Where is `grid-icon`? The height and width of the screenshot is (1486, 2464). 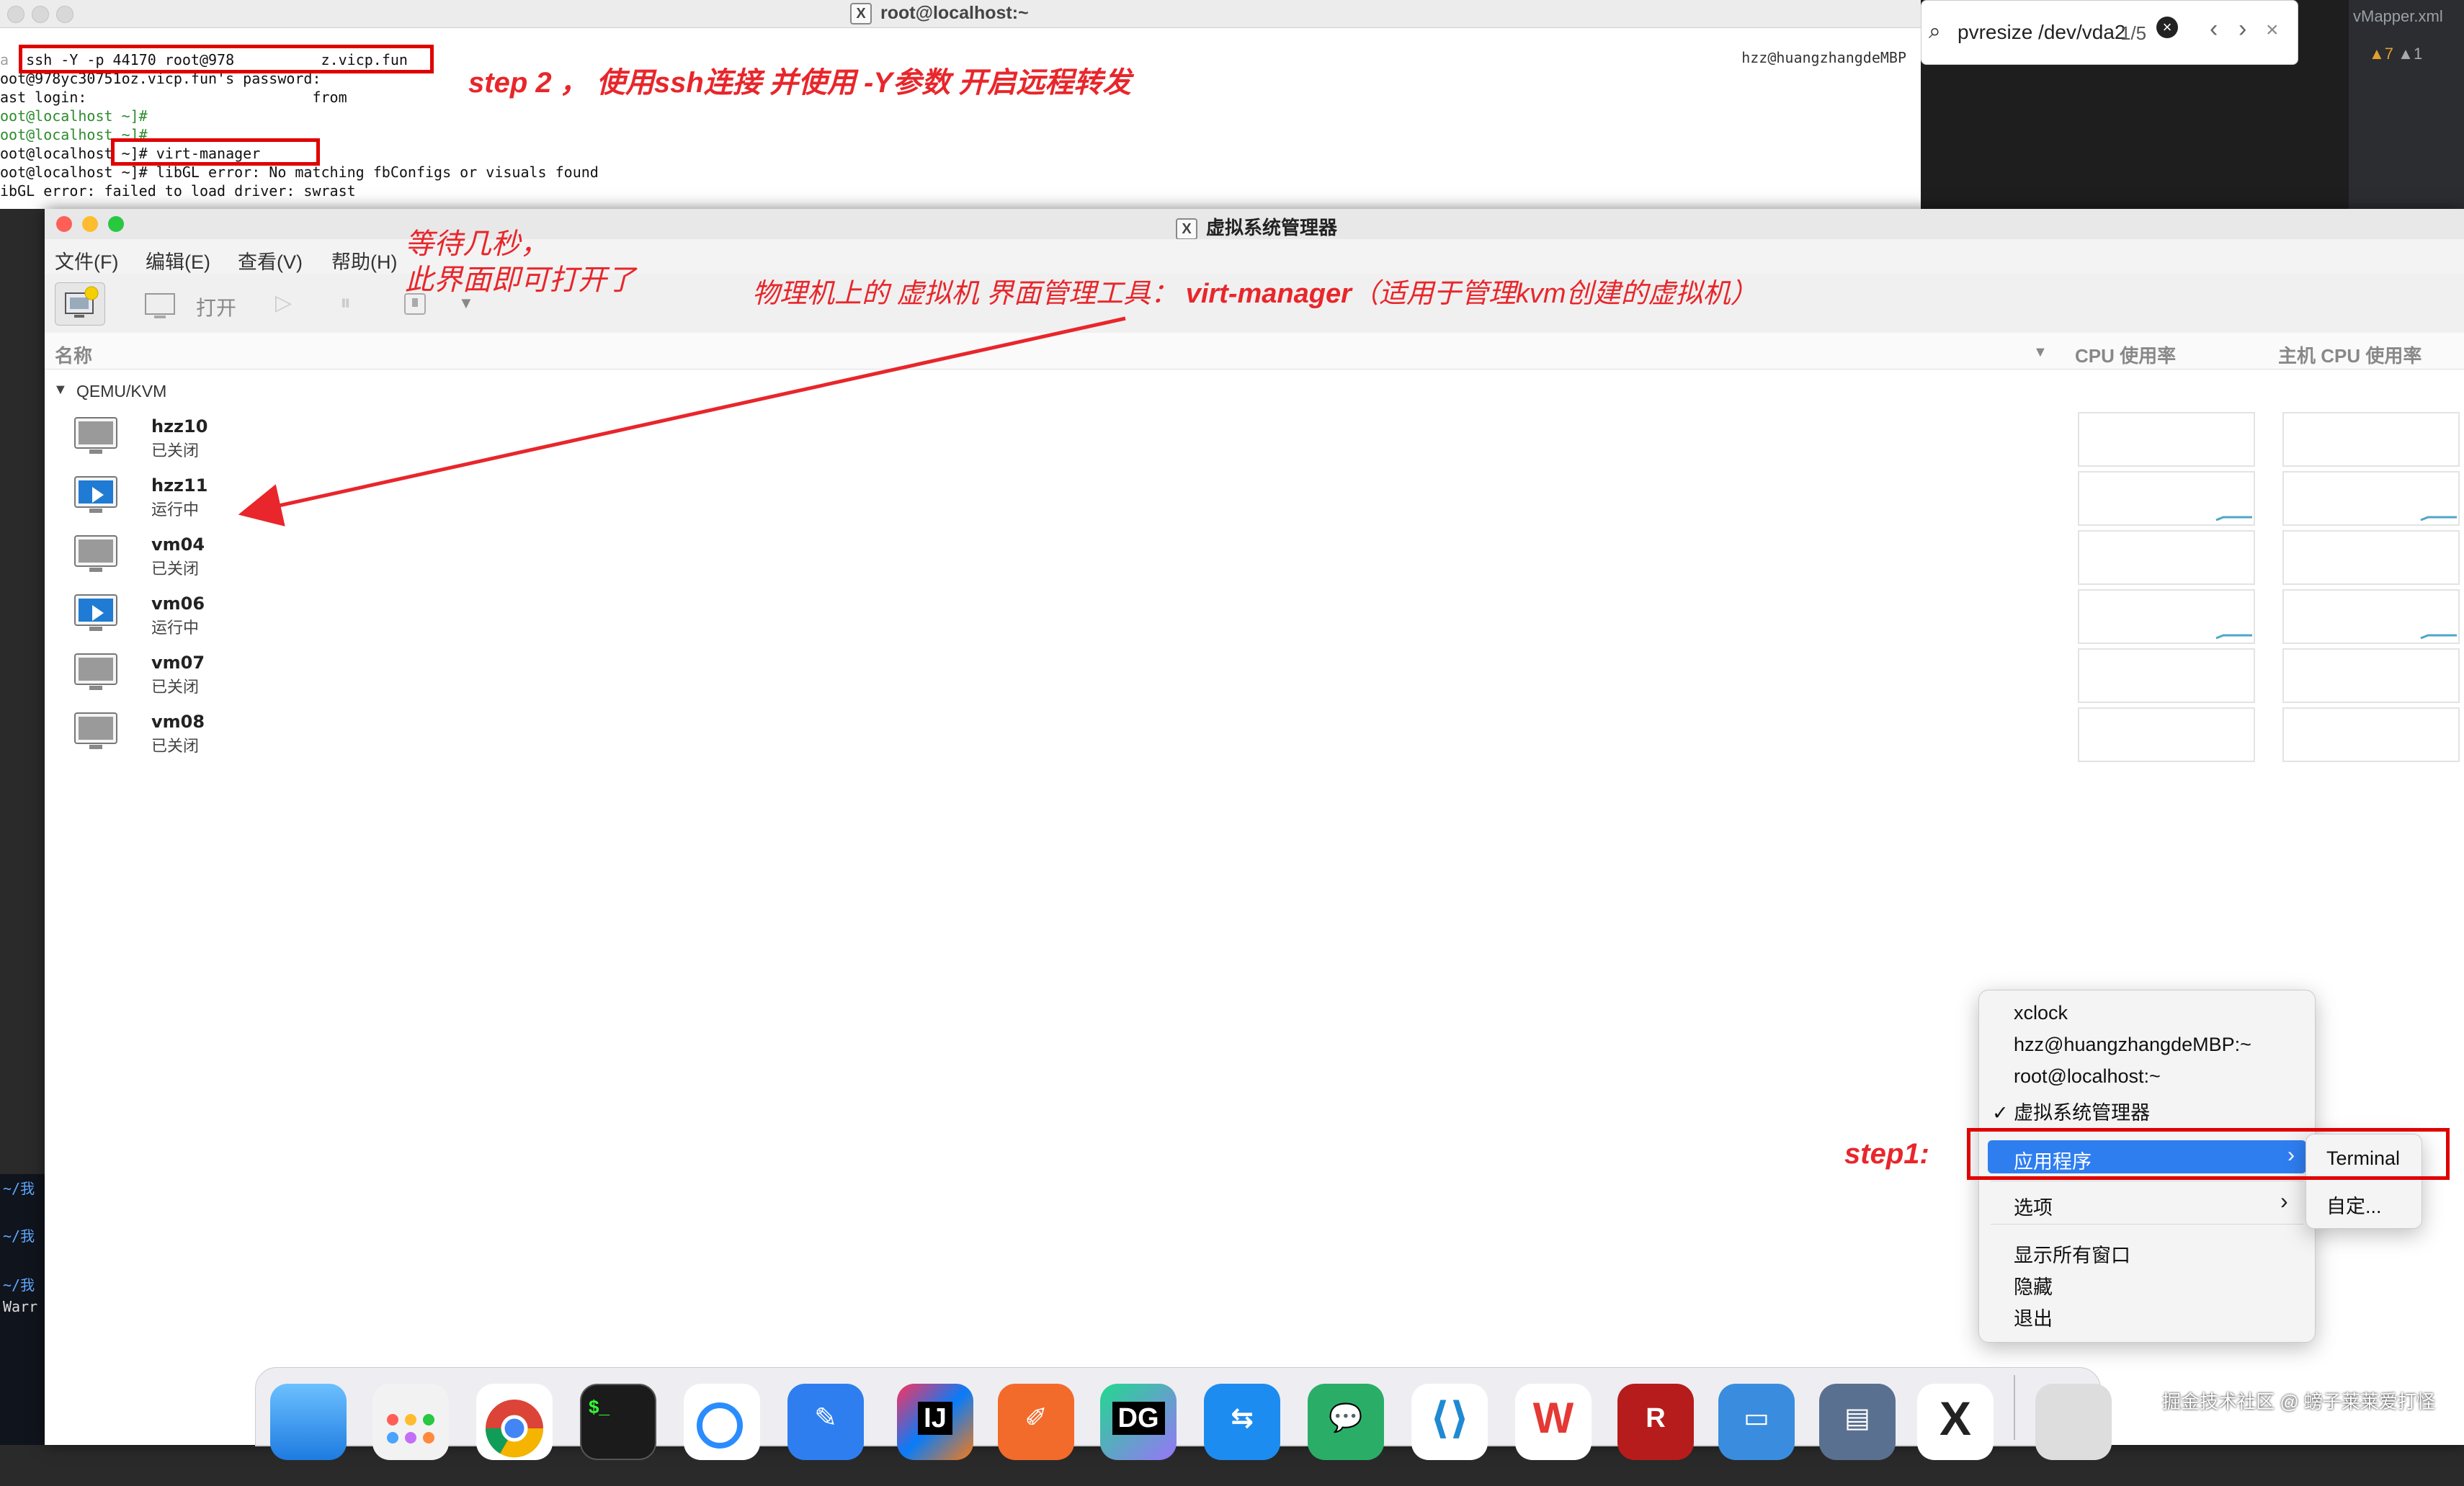
grid-icon is located at coordinates (410, 1429).